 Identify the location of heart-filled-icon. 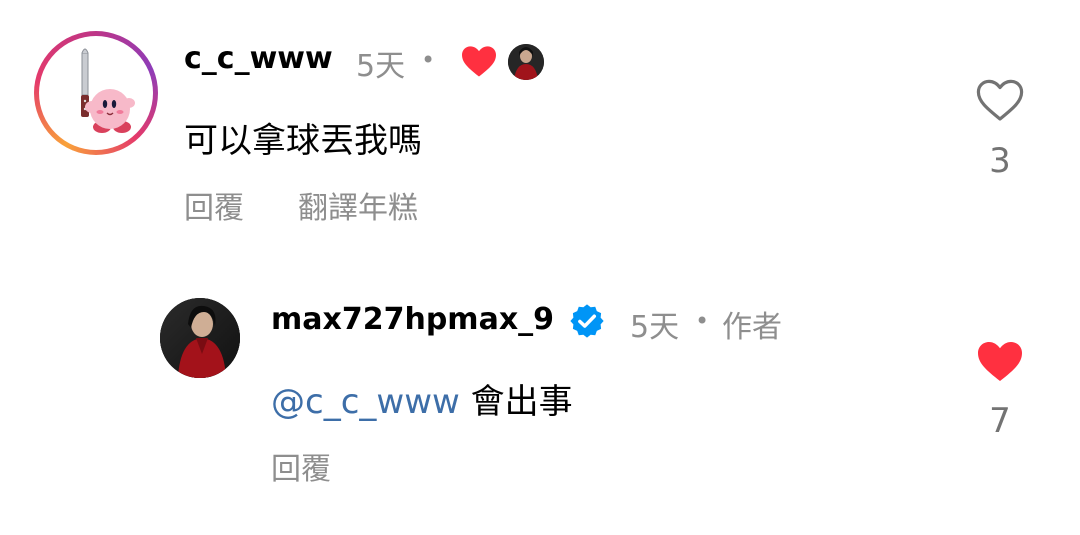
(1000, 363).